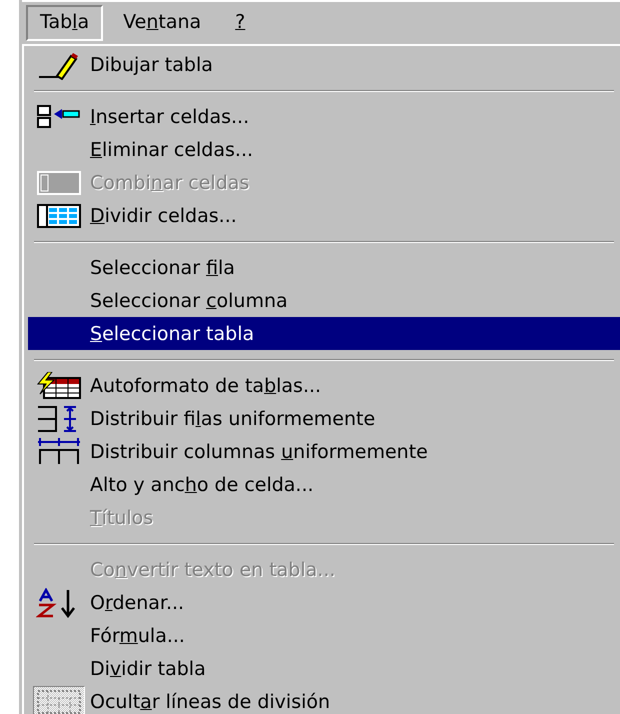  What do you see at coordinates (240, 23) in the screenshot?
I see `menu-bar-item: ?` at bounding box center [240, 23].